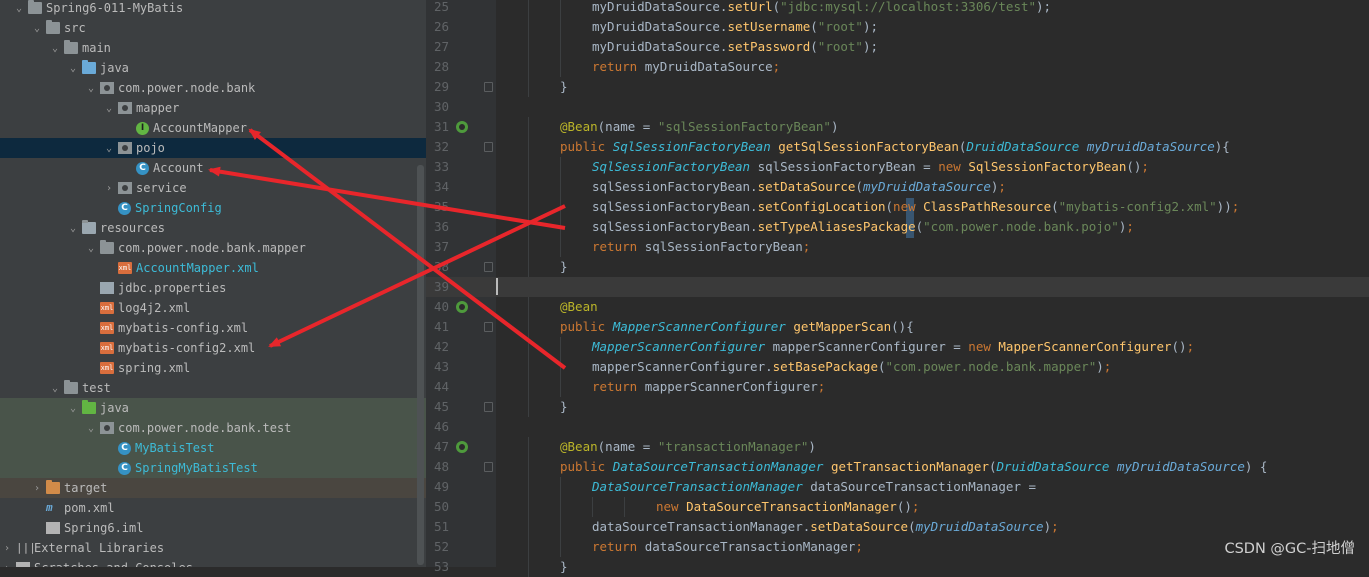 The image size is (1369, 577). Describe the element at coordinates (213, 28) in the screenshot. I see `tree-item: ⌄ src` at that location.